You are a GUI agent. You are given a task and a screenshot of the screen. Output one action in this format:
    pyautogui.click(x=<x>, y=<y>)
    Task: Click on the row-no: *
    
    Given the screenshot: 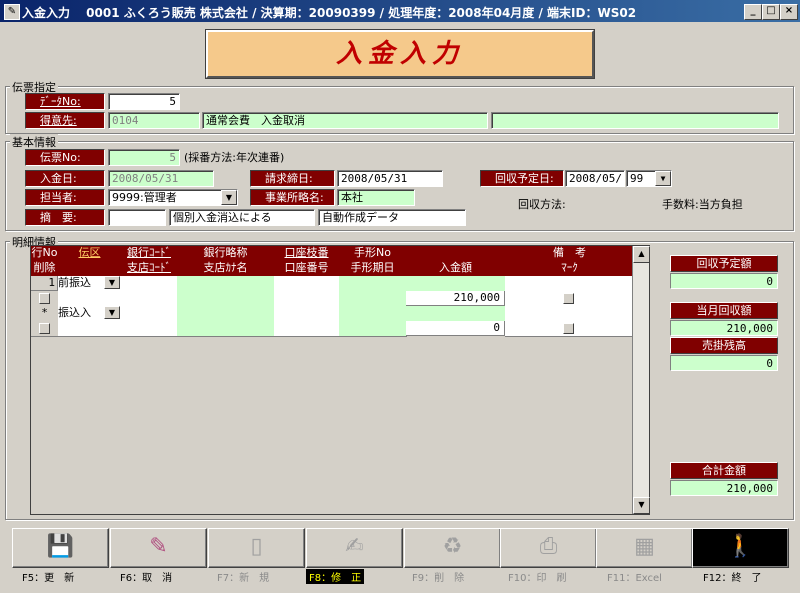 What is the action you would take?
    pyautogui.click(x=45, y=314)
    